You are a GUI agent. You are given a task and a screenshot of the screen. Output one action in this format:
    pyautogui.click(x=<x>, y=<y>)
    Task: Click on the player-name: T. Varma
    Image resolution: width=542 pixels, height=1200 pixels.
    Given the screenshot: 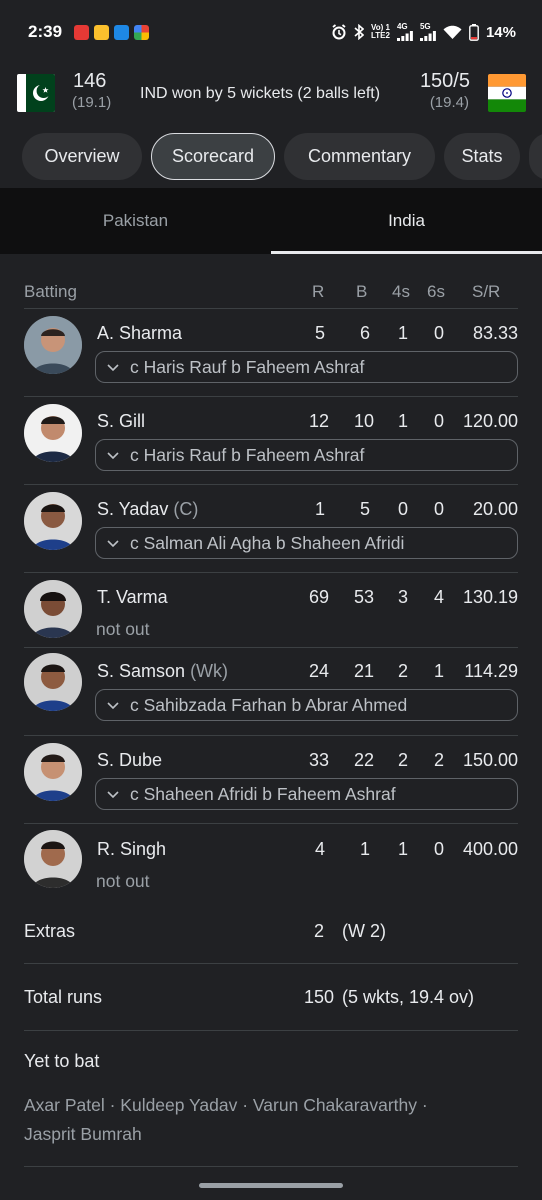 What is the action you would take?
    pyautogui.click(x=132, y=597)
    